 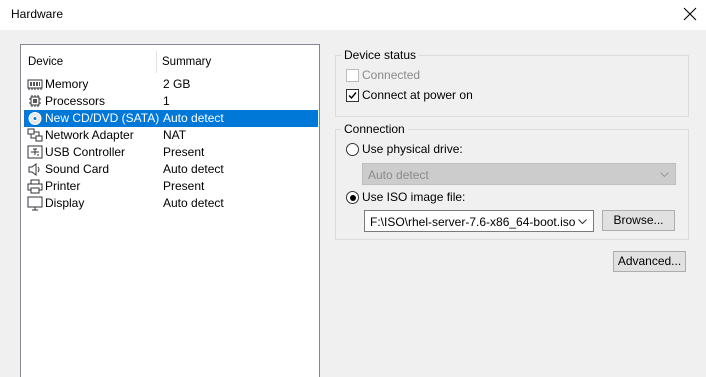 What do you see at coordinates (35, 101) in the screenshot?
I see `processor-icon` at bounding box center [35, 101].